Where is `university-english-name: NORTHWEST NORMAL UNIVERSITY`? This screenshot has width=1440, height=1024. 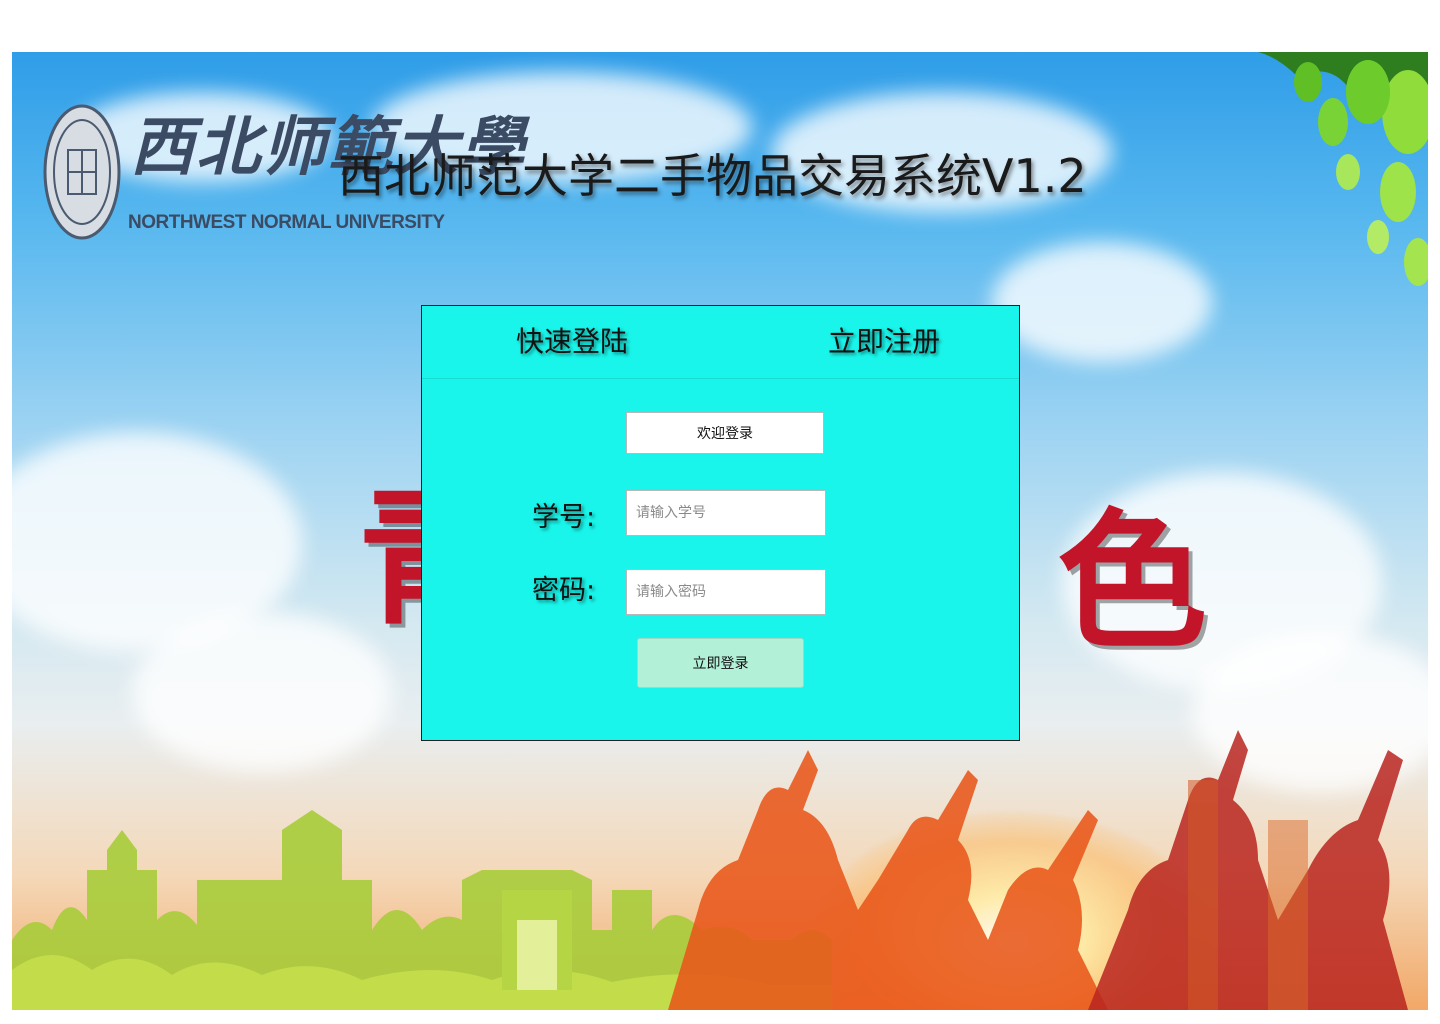 university-english-name: NORTHWEST NORMAL UNIVERSITY is located at coordinates (286, 222).